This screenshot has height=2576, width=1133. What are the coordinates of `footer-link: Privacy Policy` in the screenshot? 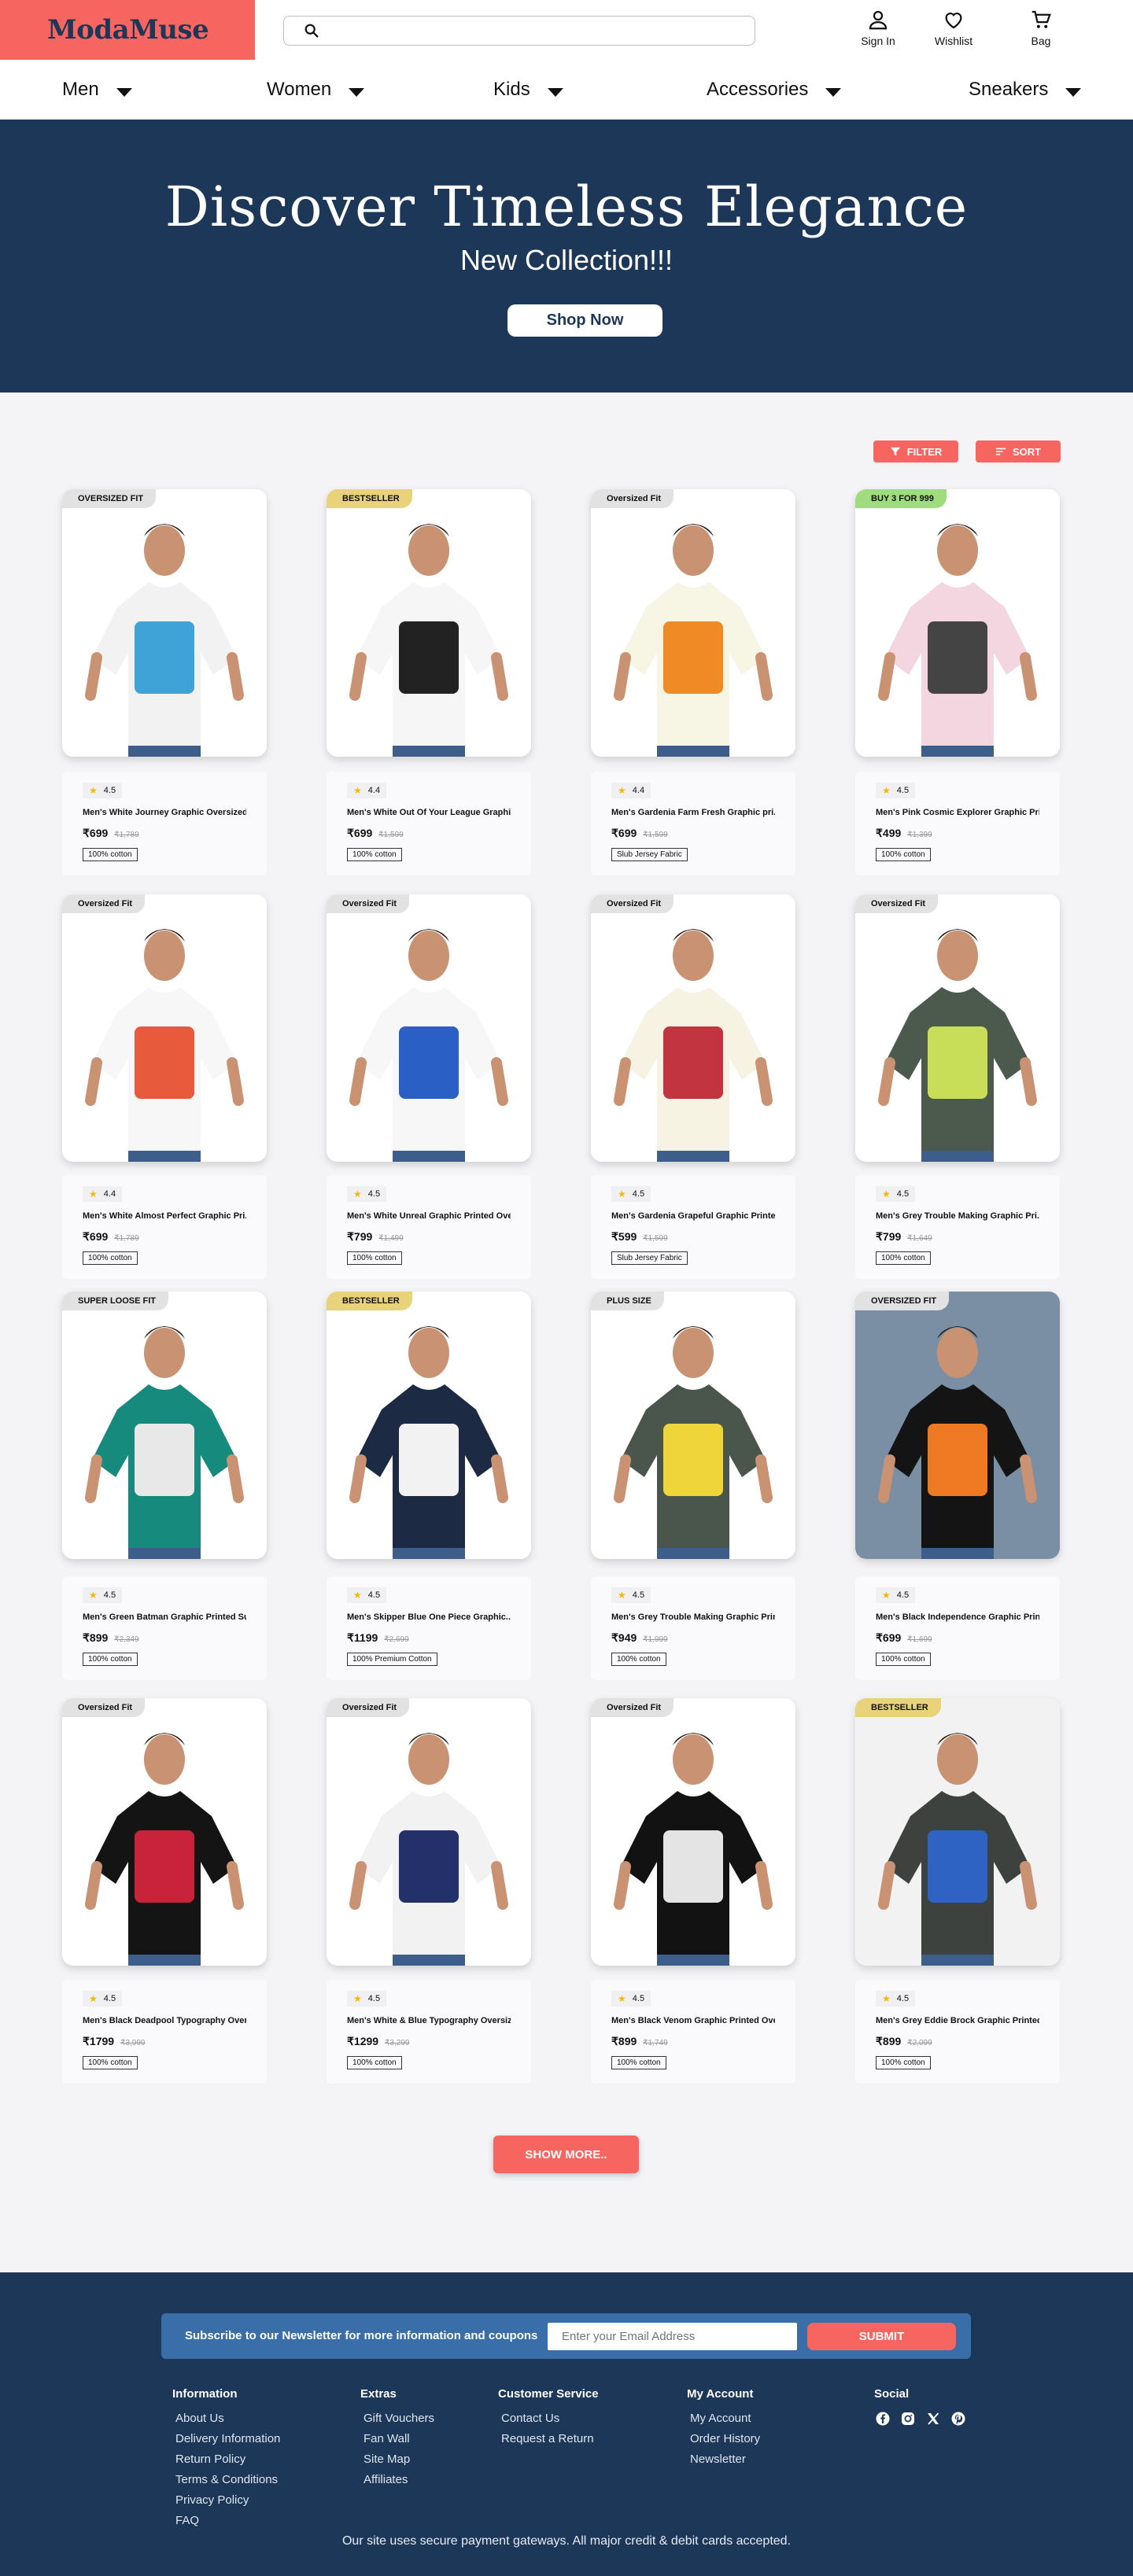 It's located at (226, 2500).